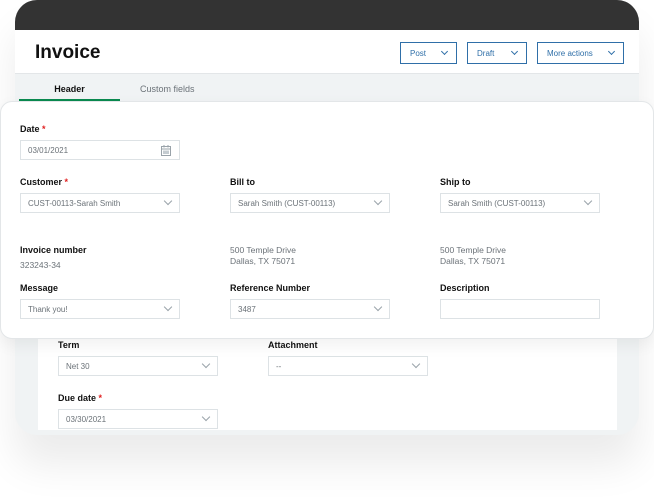 Image resolution: width=654 pixels, height=499 pixels. What do you see at coordinates (465, 288) in the screenshot?
I see `description-label: Description` at bounding box center [465, 288].